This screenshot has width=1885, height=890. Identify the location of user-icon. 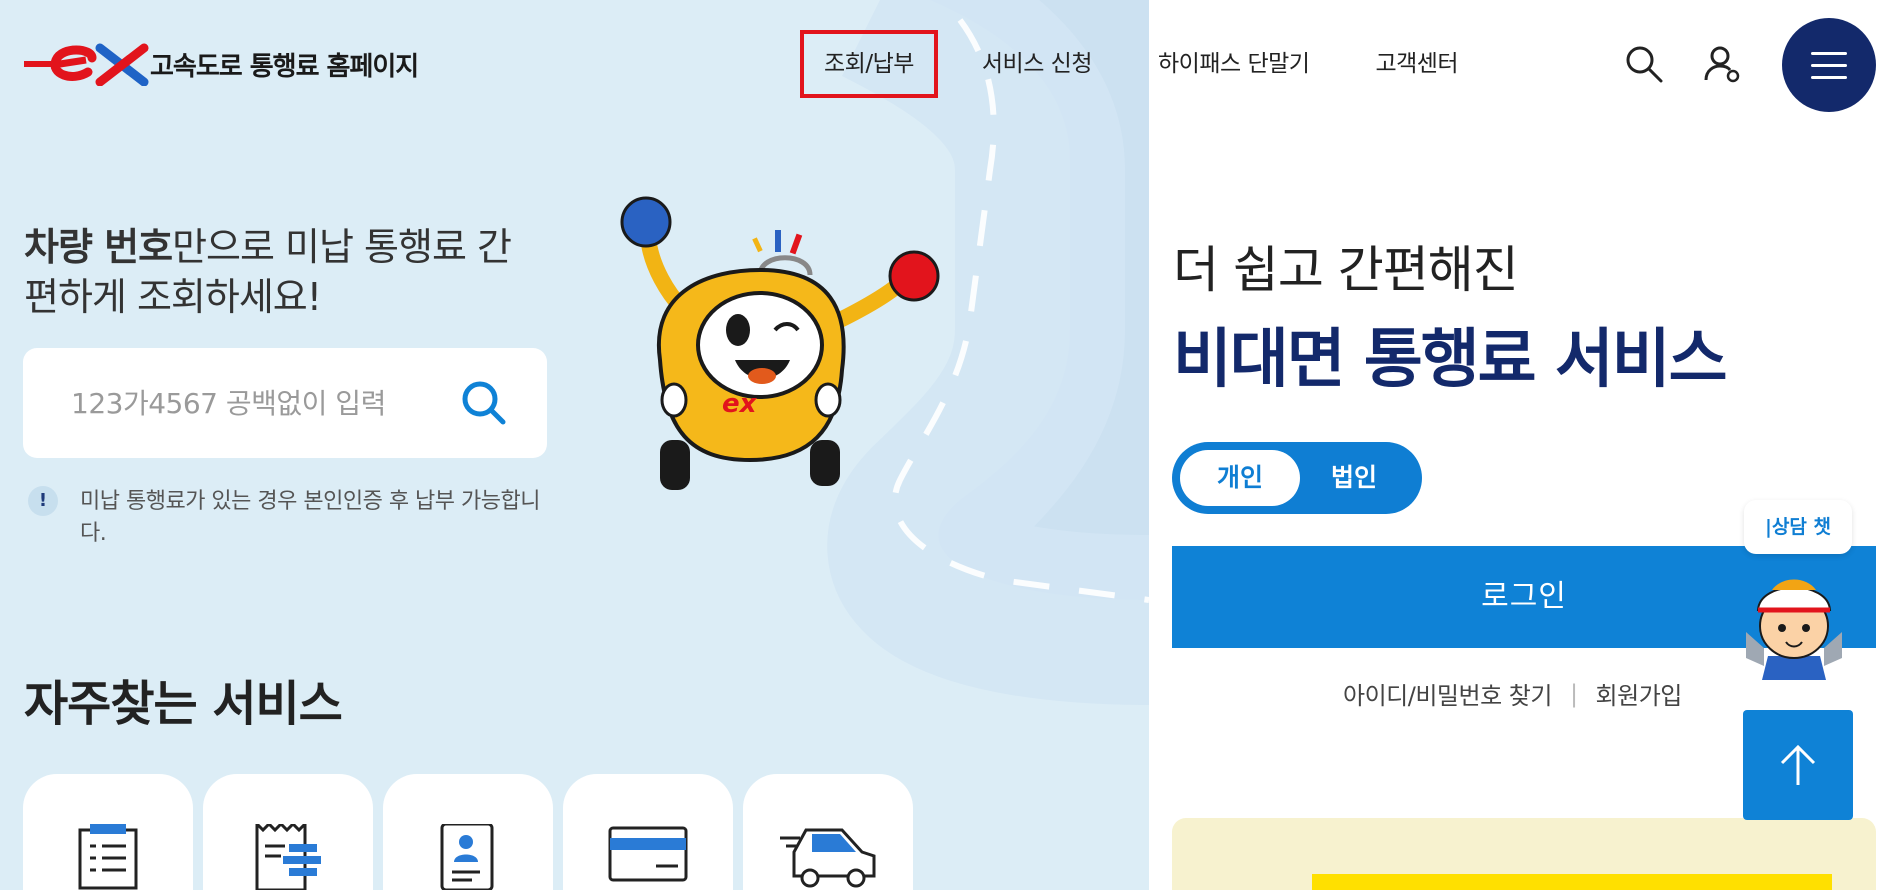
(1722, 64).